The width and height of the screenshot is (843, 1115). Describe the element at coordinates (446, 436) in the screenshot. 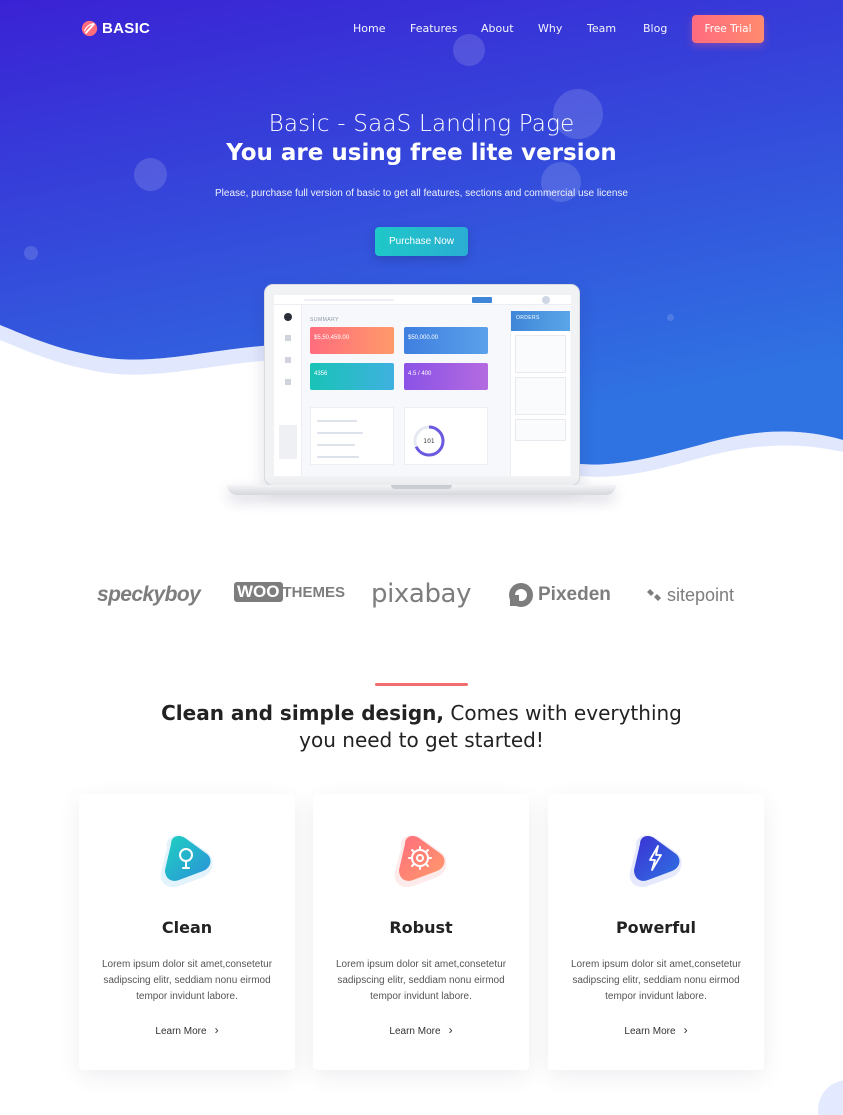

I see `chart-panel: 101` at that location.